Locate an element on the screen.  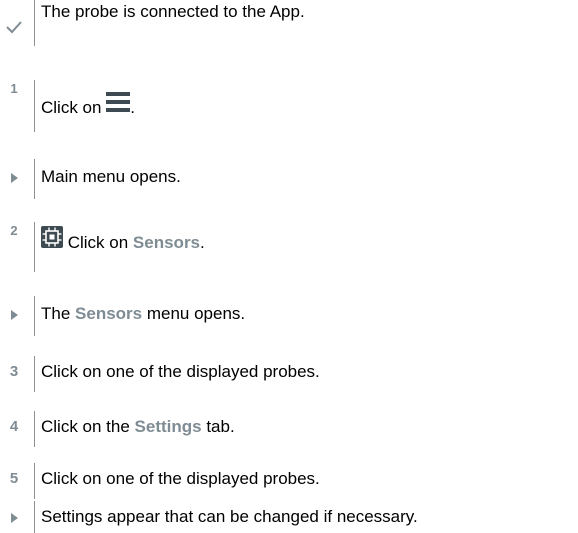
step-text: Click on Sensors. is located at coordinates (123, 239).